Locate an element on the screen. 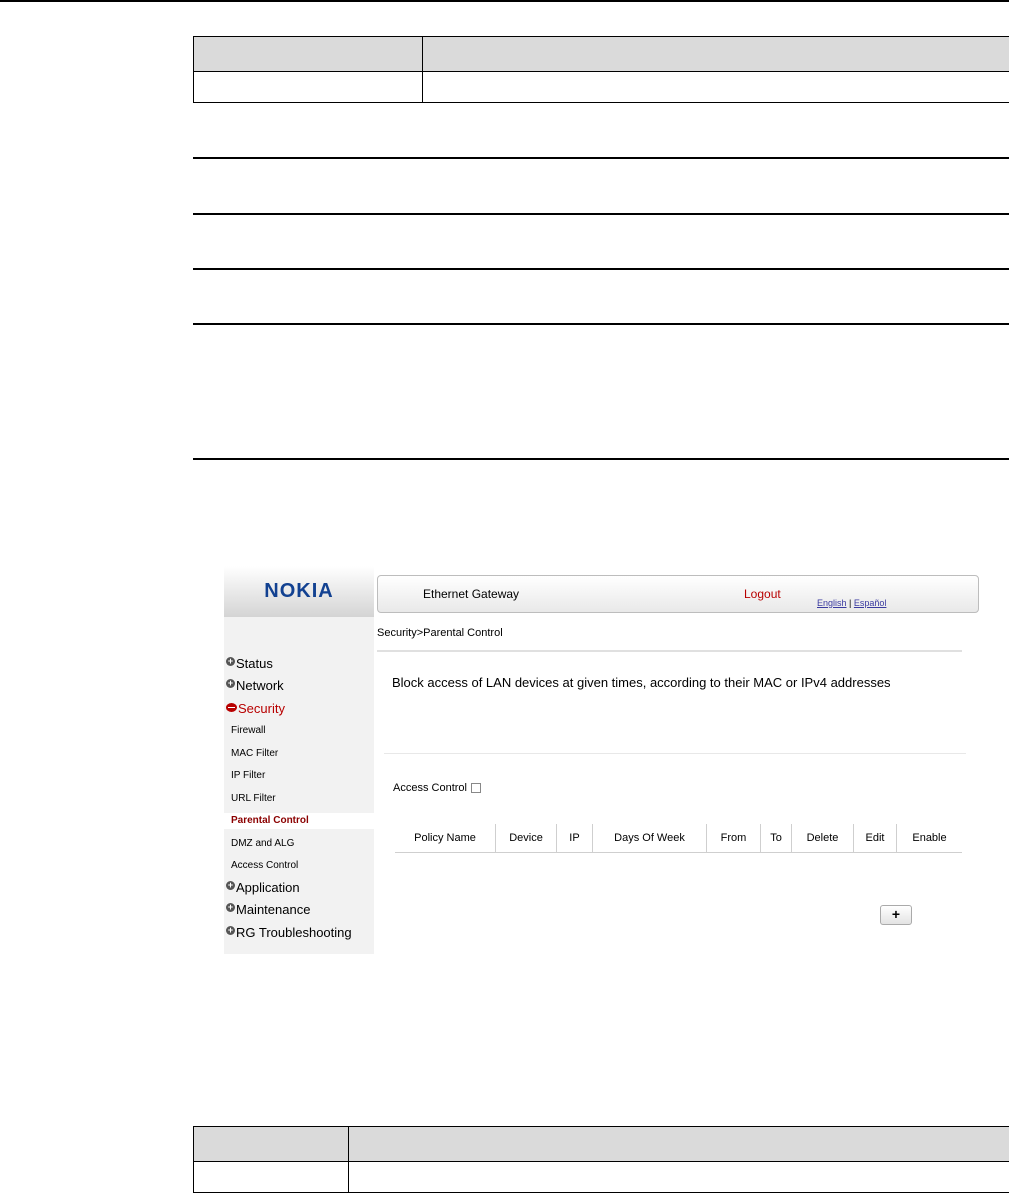  nokia-logo: NOKIA is located at coordinates (299, 591).